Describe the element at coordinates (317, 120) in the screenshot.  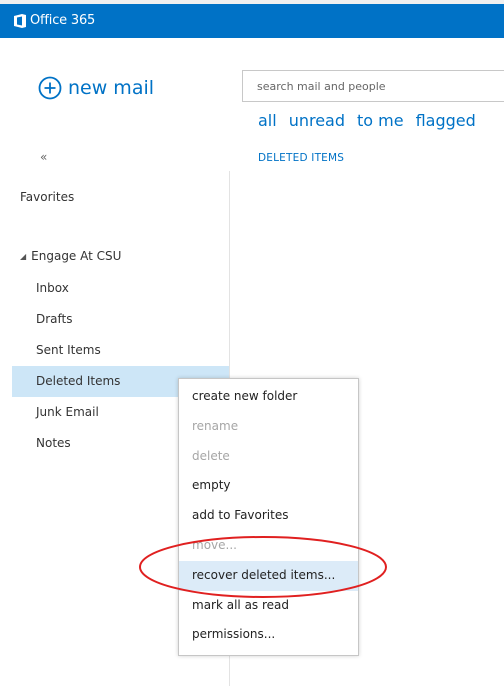
I see `filter-unread: unread` at that location.